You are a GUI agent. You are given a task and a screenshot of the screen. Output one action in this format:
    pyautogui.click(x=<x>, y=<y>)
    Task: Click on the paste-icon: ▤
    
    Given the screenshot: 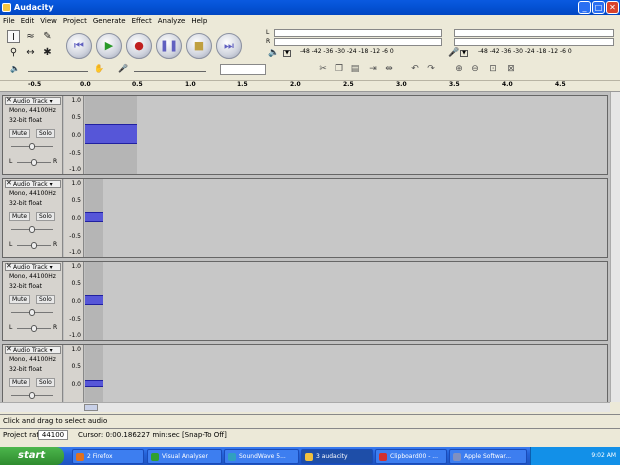 What is the action you would take?
    pyautogui.click(x=355, y=69)
    